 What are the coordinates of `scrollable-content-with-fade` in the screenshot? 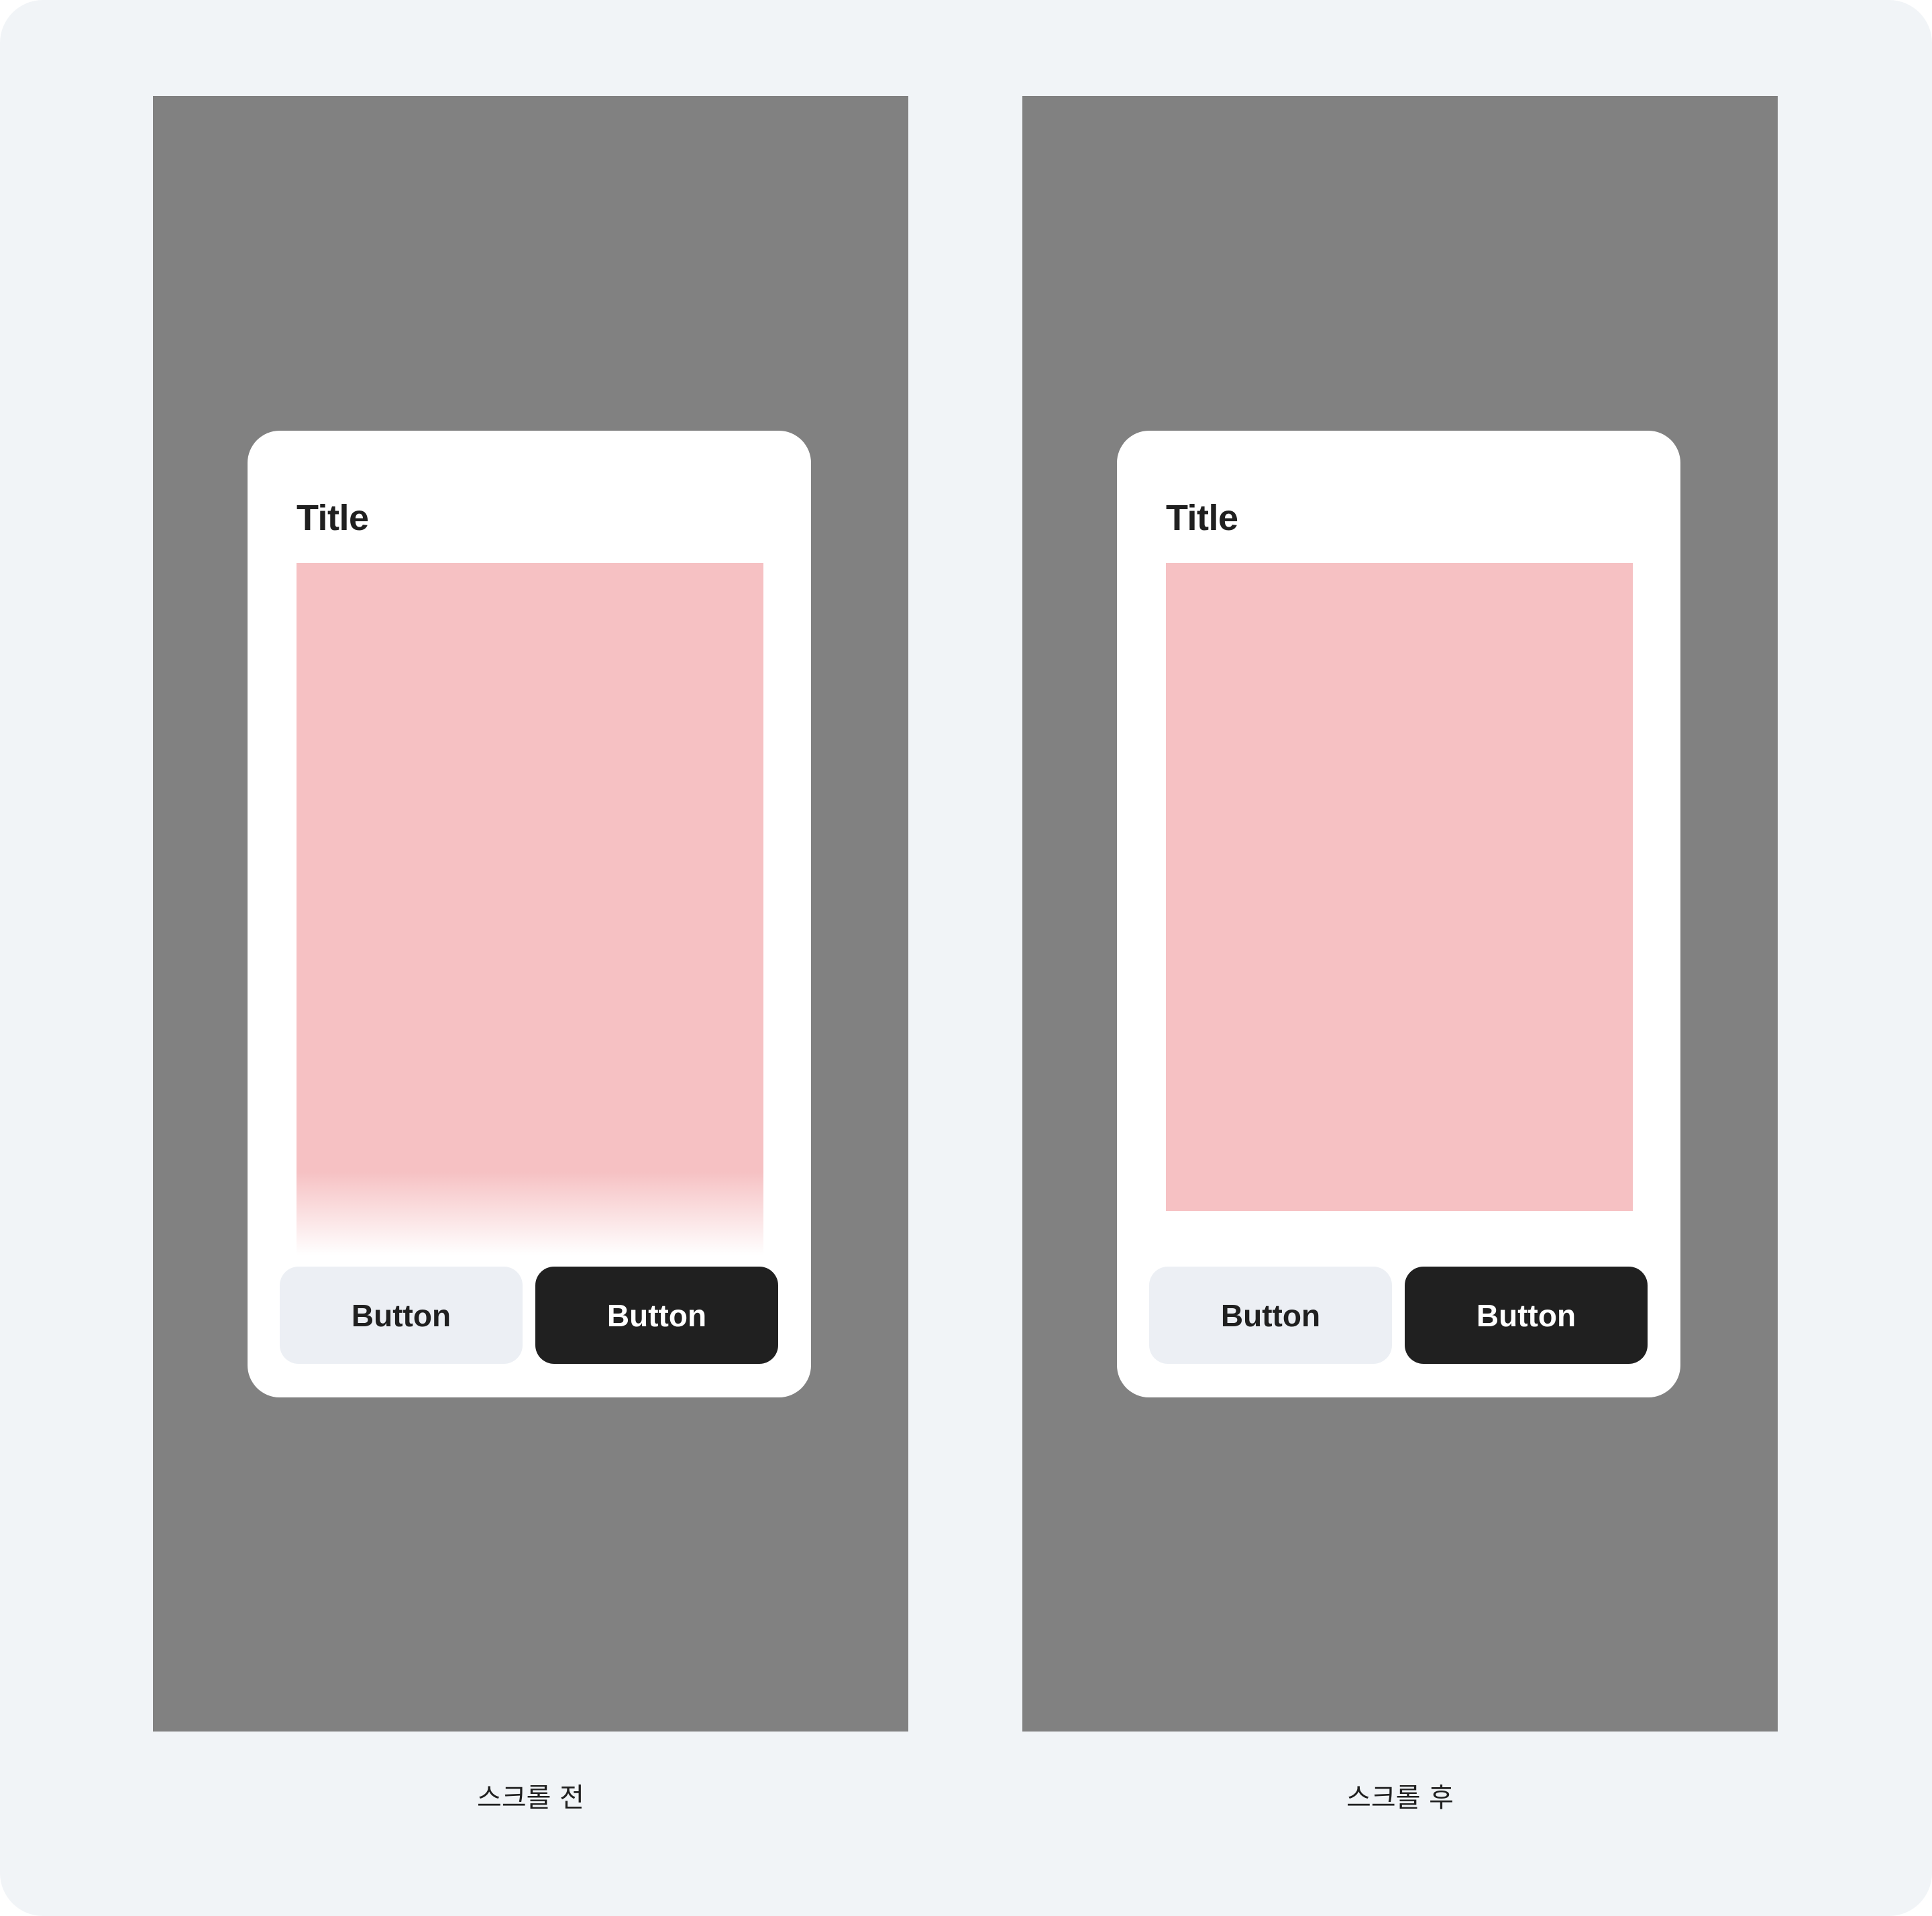 It's located at (530, 909).